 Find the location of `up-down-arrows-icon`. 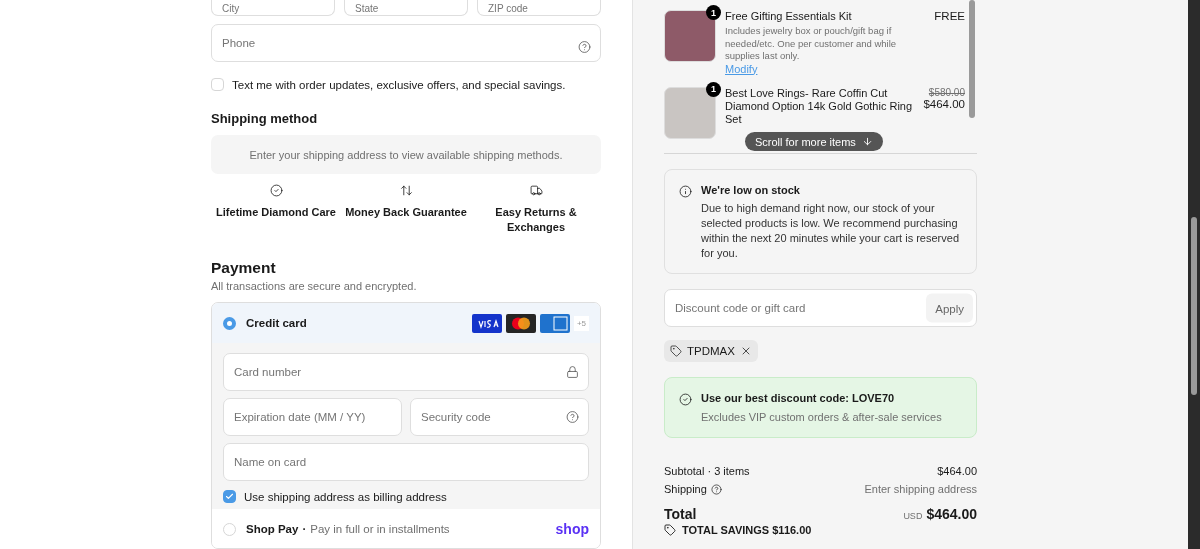

up-down-arrows-icon is located at coordinates (406, 190).